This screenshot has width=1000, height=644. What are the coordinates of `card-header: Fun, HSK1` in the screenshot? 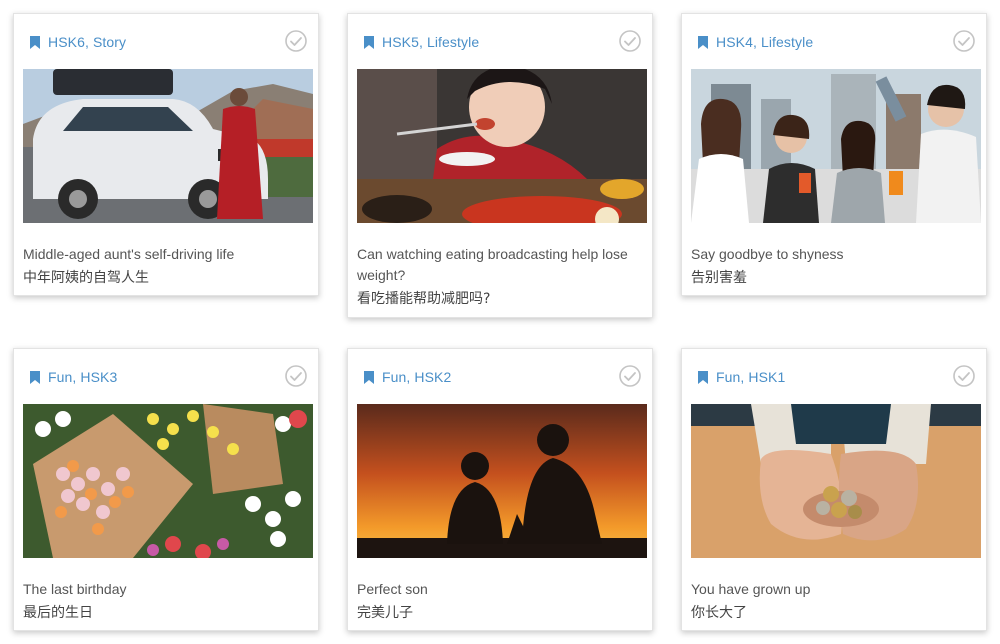 It's located at (834, 376).